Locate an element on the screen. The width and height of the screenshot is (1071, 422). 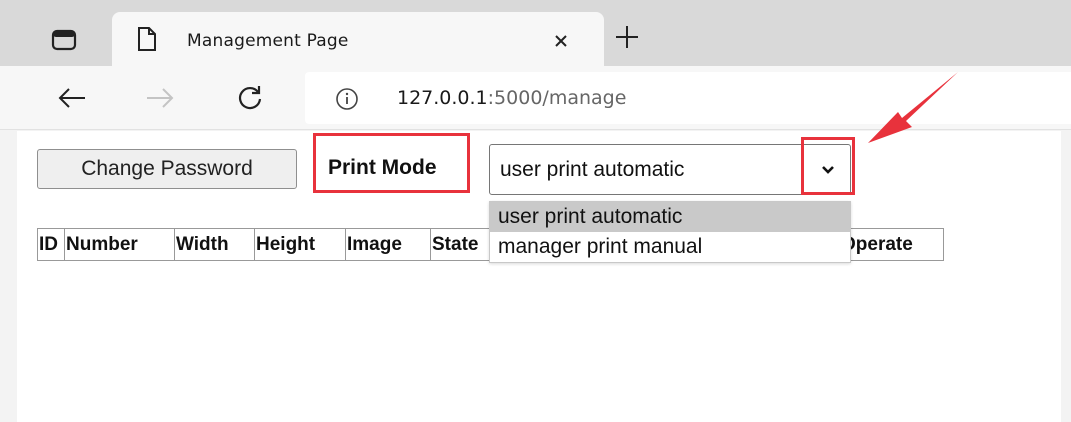
url-text: 127.0.0.1:5000/manage is located at coordinates (511, 98).